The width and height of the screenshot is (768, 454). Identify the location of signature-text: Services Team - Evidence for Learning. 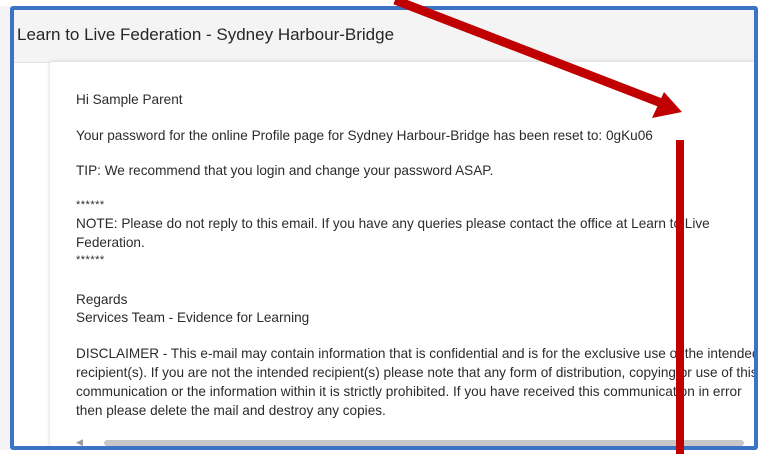
(193, 317).